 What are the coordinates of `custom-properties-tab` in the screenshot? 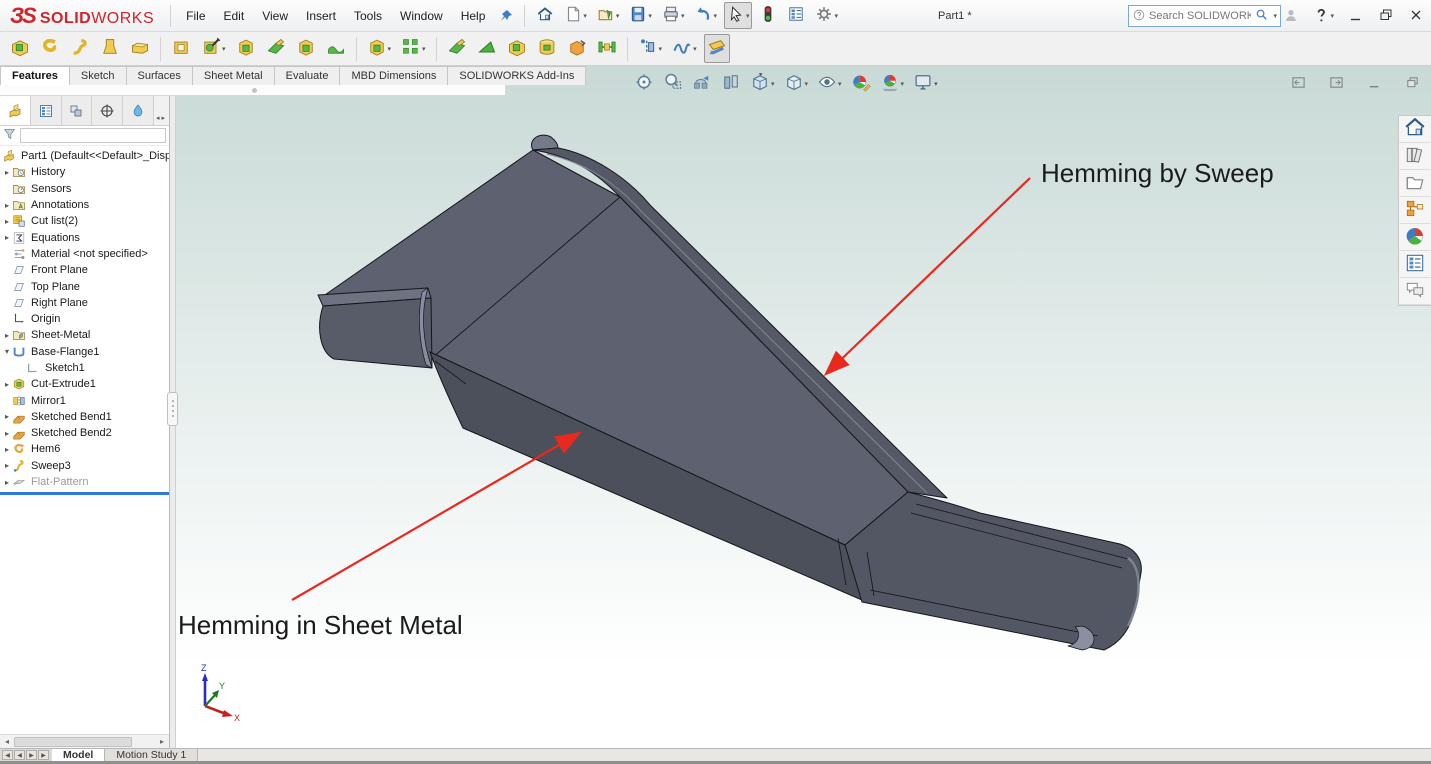 It's located at (1415, 264).